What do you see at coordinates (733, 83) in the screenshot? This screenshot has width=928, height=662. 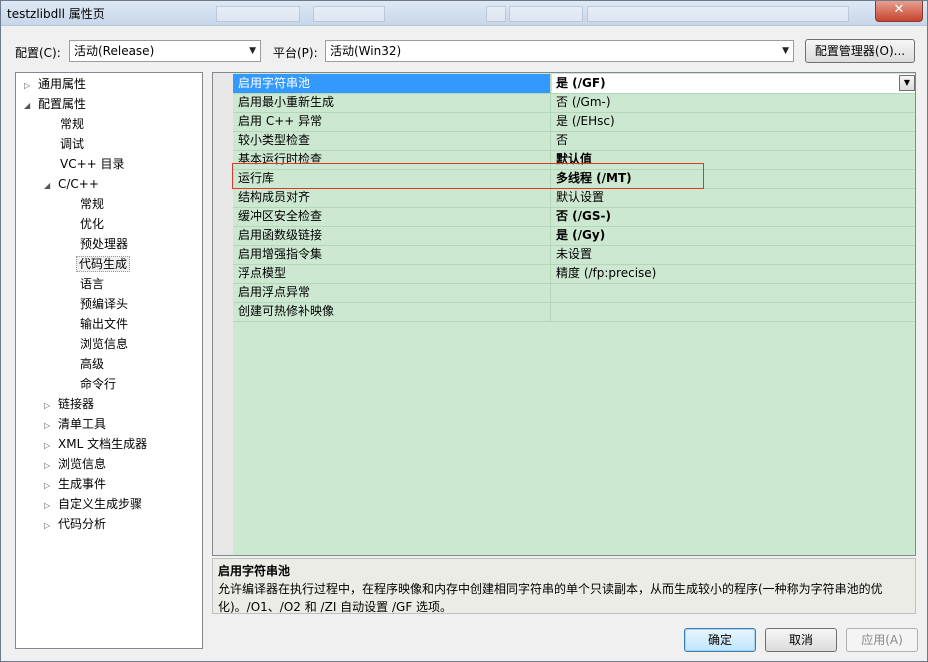 I see `property-value: 是 (/GF)` at bounding box center [733, 83].